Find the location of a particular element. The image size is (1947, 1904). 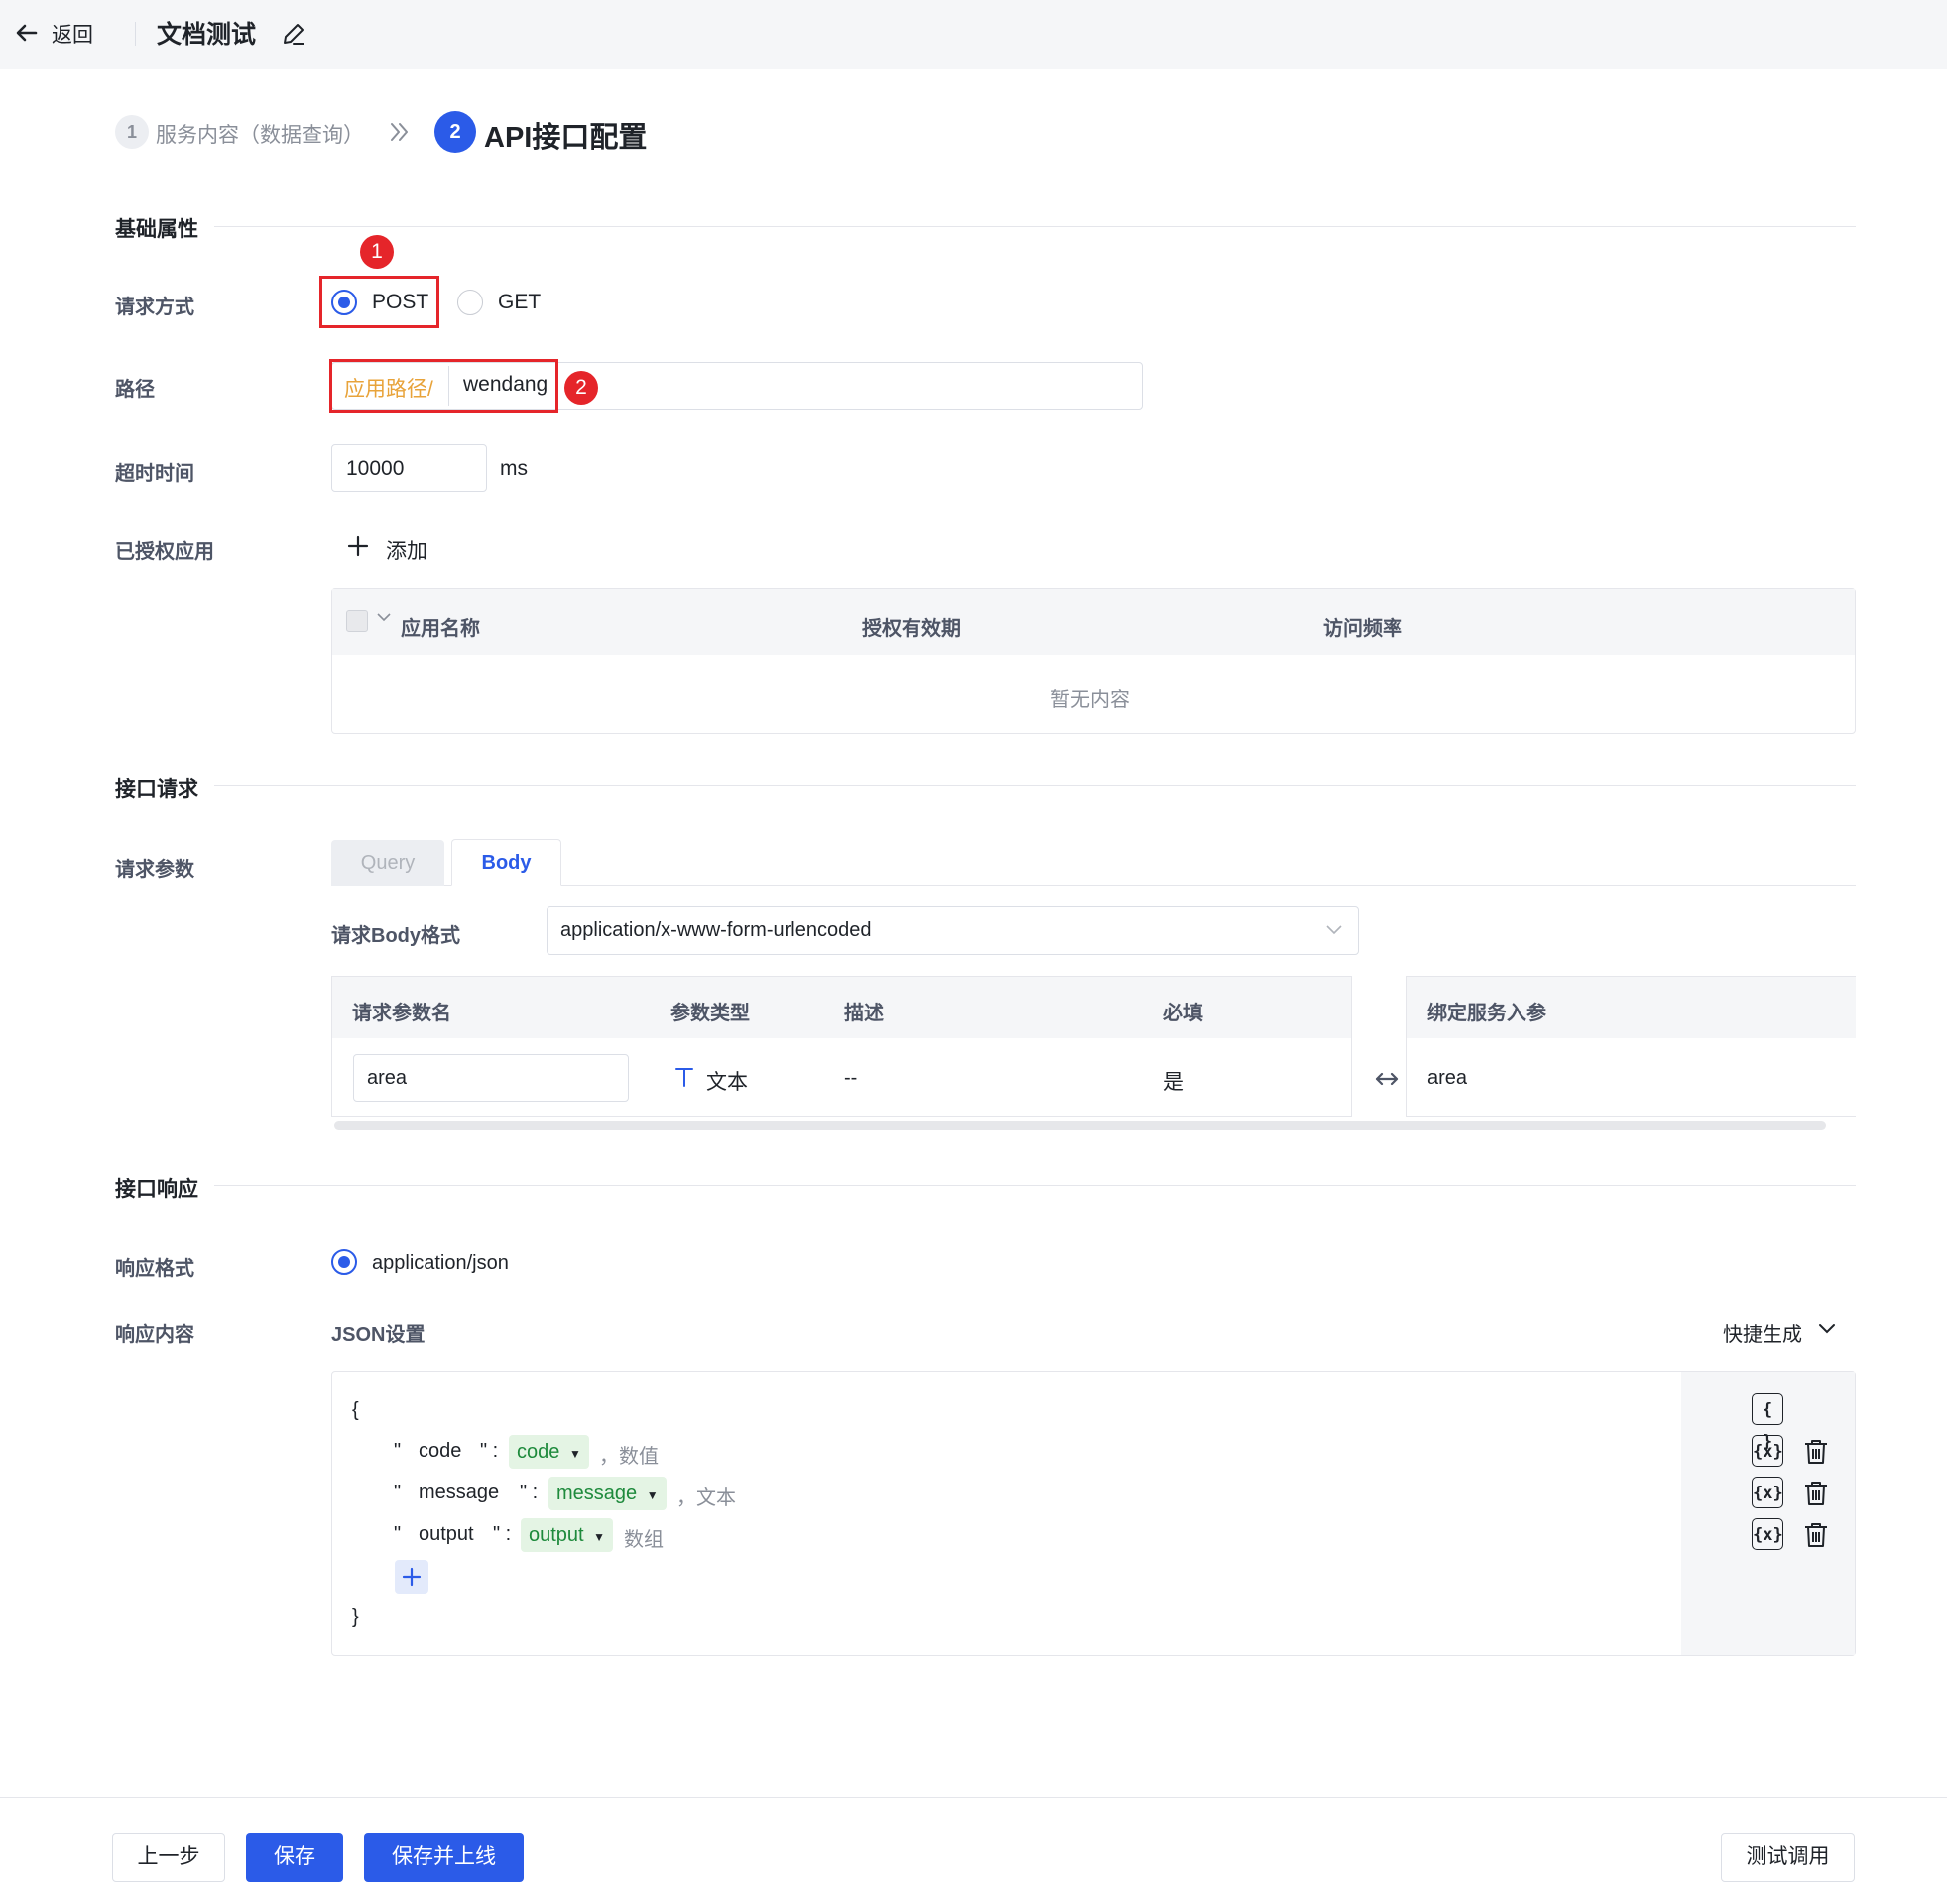

arrow-left-icon is located at coordinates (27, 33).